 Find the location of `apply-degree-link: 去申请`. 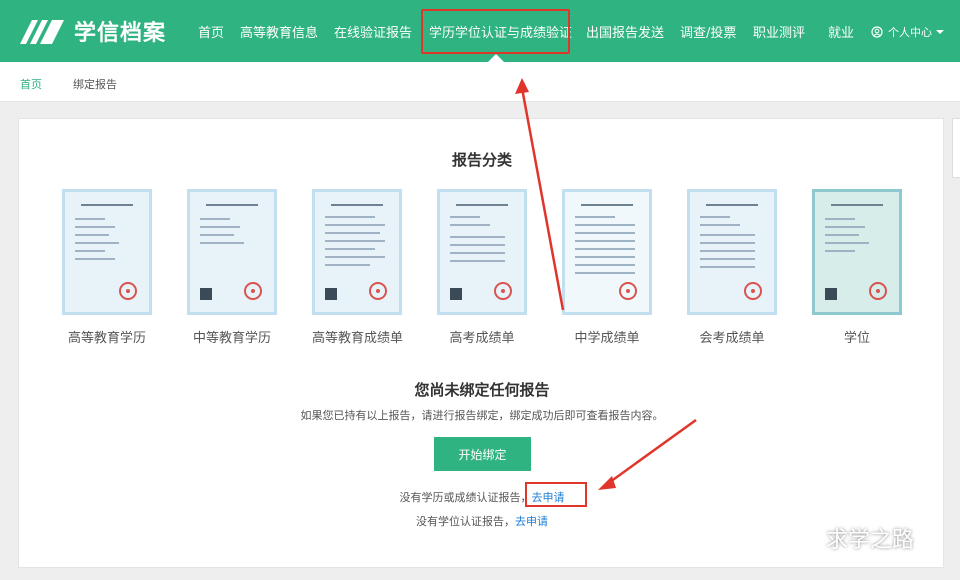

apply-degree-link: 去申请 is located at coordinates (531, 521).